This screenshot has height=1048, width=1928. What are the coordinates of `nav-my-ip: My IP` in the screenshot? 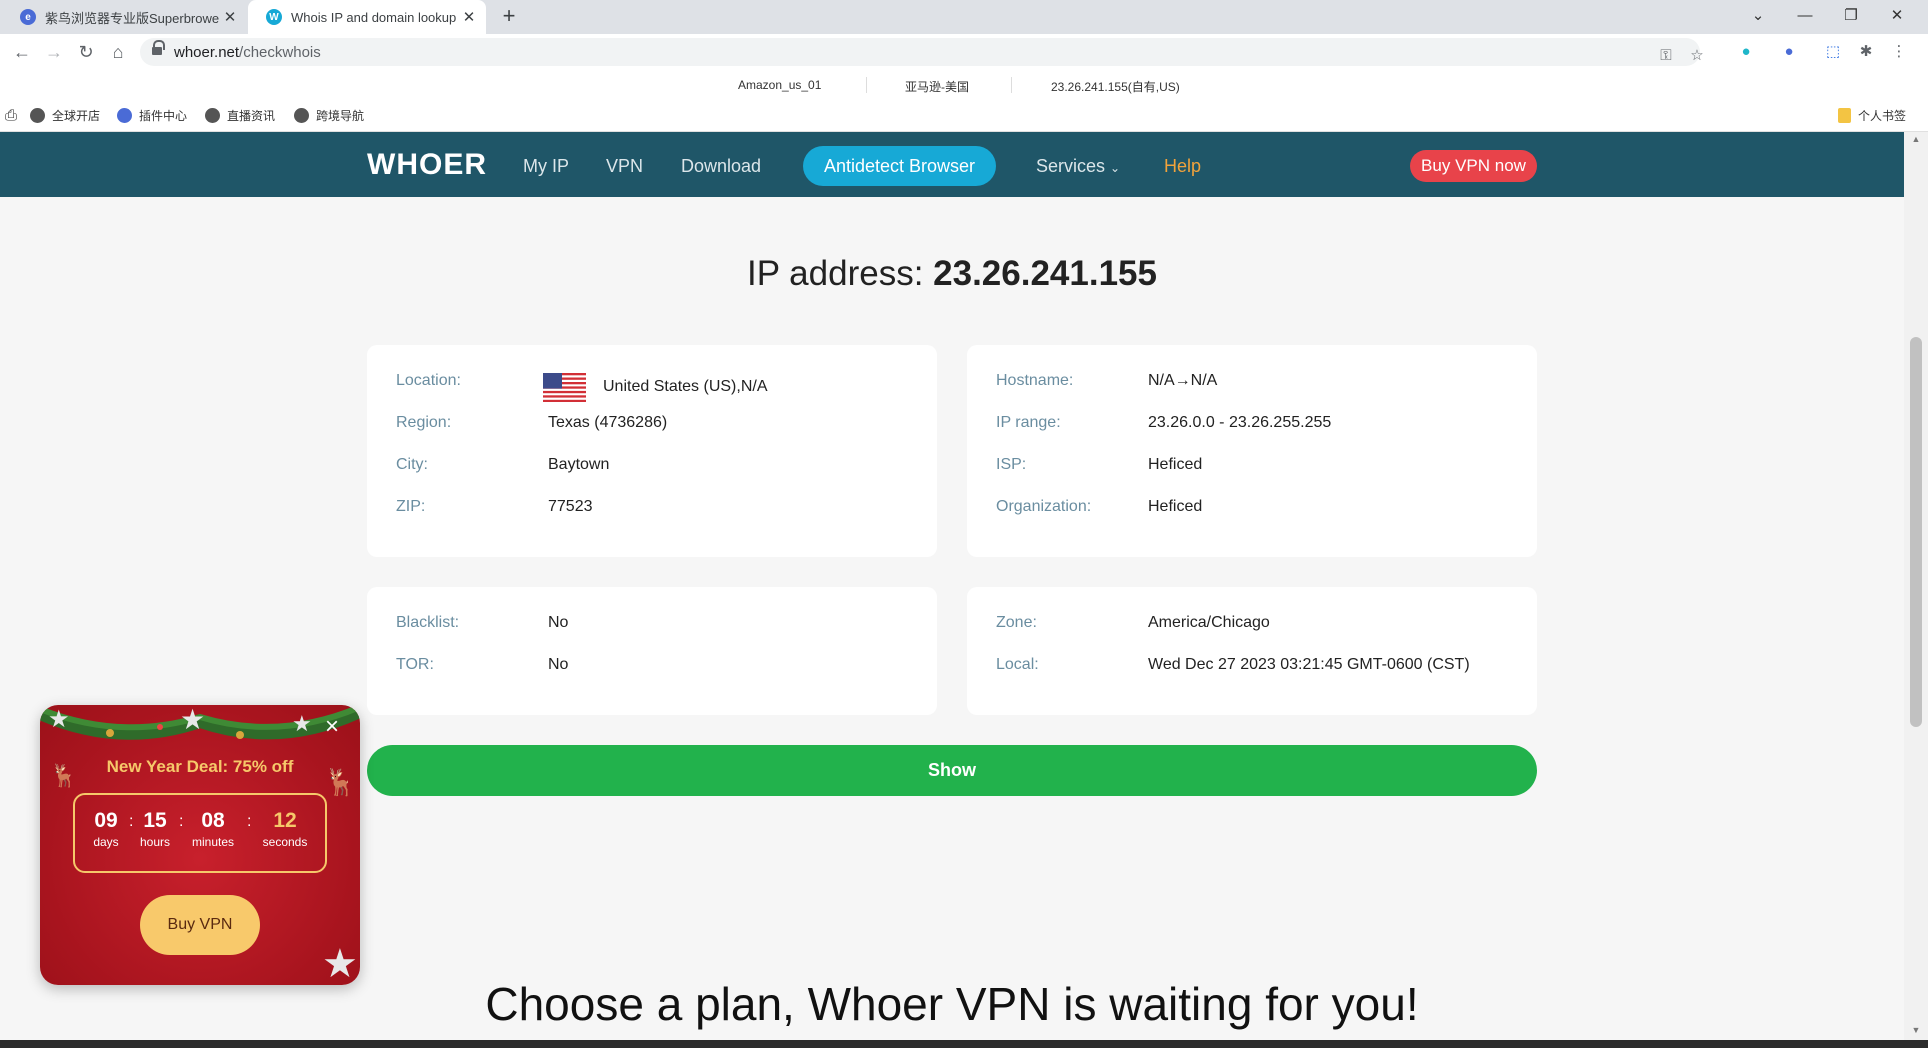 It's located at (546, 166).